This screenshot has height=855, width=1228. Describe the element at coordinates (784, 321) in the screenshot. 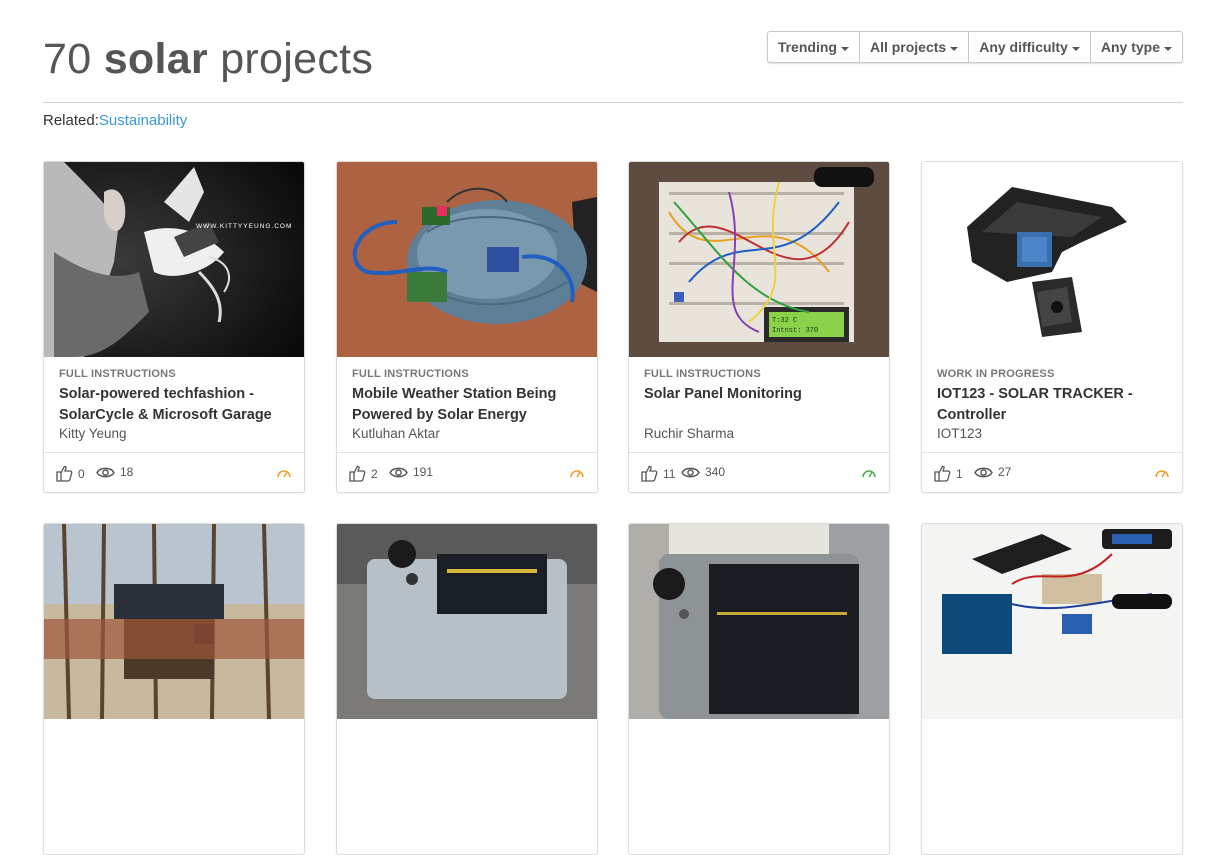

I see `lcd-line-1: T:32 C` at that location.